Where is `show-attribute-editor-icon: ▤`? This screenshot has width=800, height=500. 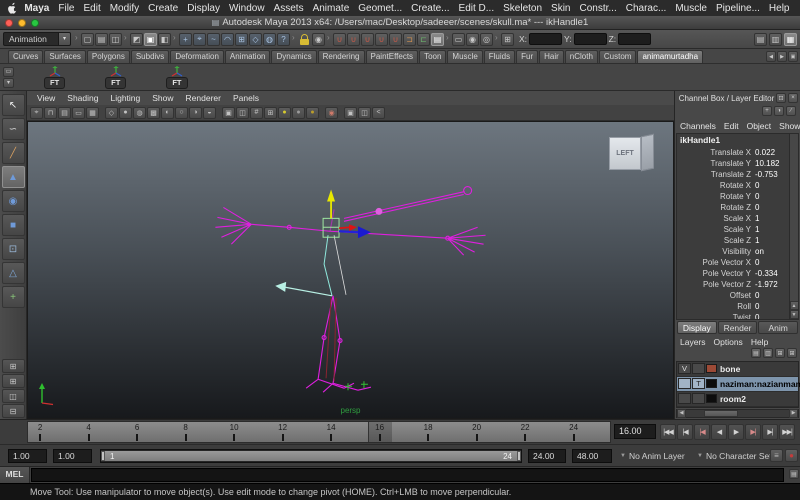
show-attribute-editor-icon: ▤ is located at coordinates (760, 39).